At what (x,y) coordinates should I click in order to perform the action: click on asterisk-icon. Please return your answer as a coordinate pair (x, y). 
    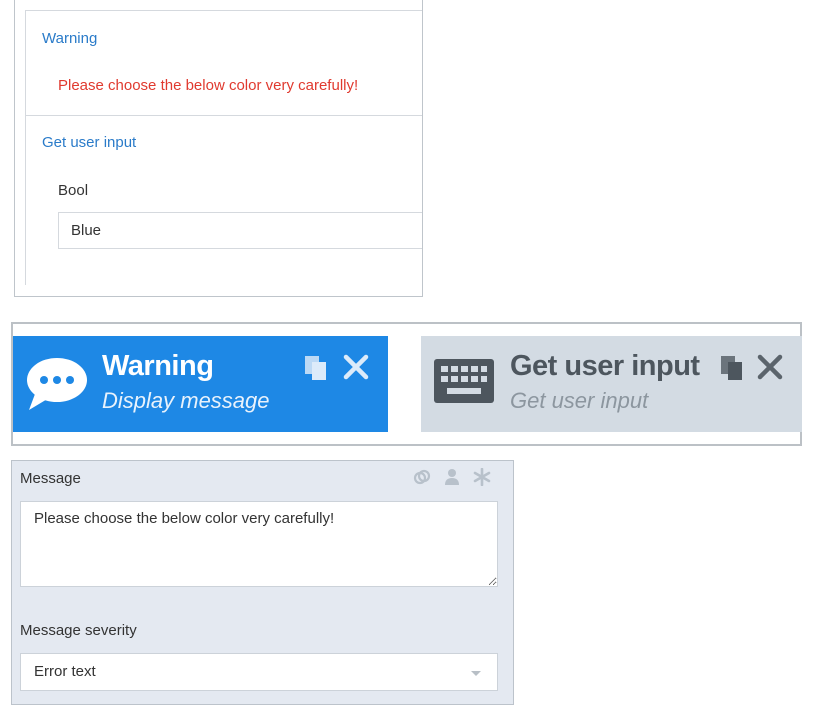
    Looking at the image, I should click on (482, 479).